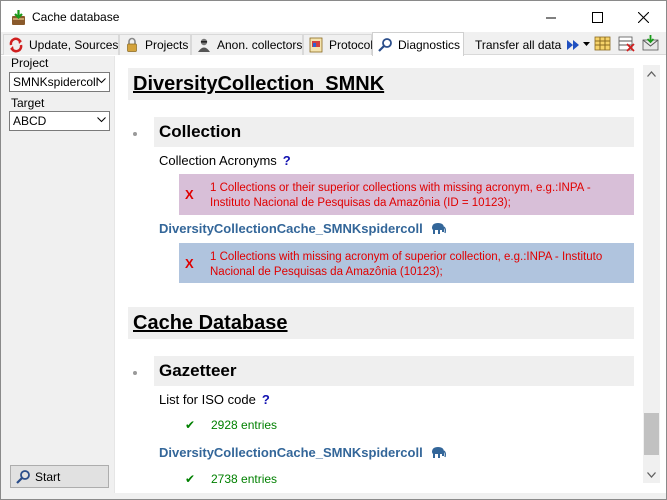 This screenshot has width=667, height=500. What do you see at coordinates (155, 44) in the screenshot?
I see `tab-projects: Projects` at bounding box center [155, 44].